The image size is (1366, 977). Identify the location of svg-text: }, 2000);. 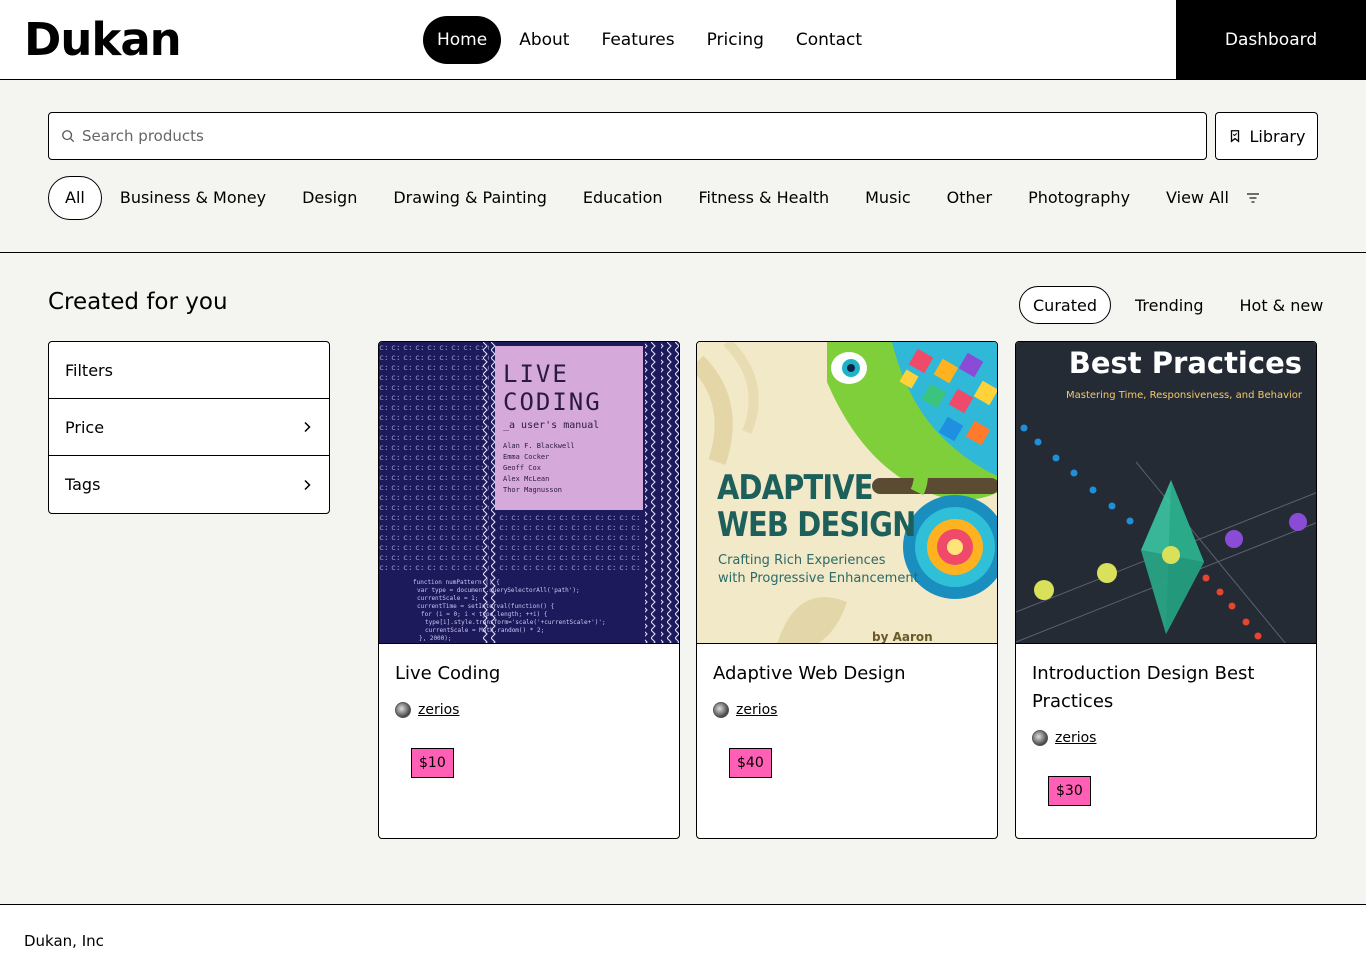
(435, 638).